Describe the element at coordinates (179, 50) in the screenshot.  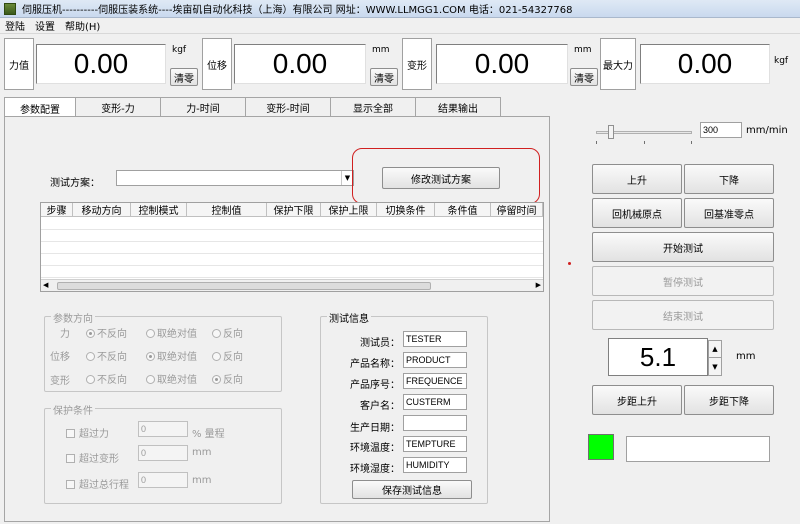
I see `force-unit: kgf` at that location.